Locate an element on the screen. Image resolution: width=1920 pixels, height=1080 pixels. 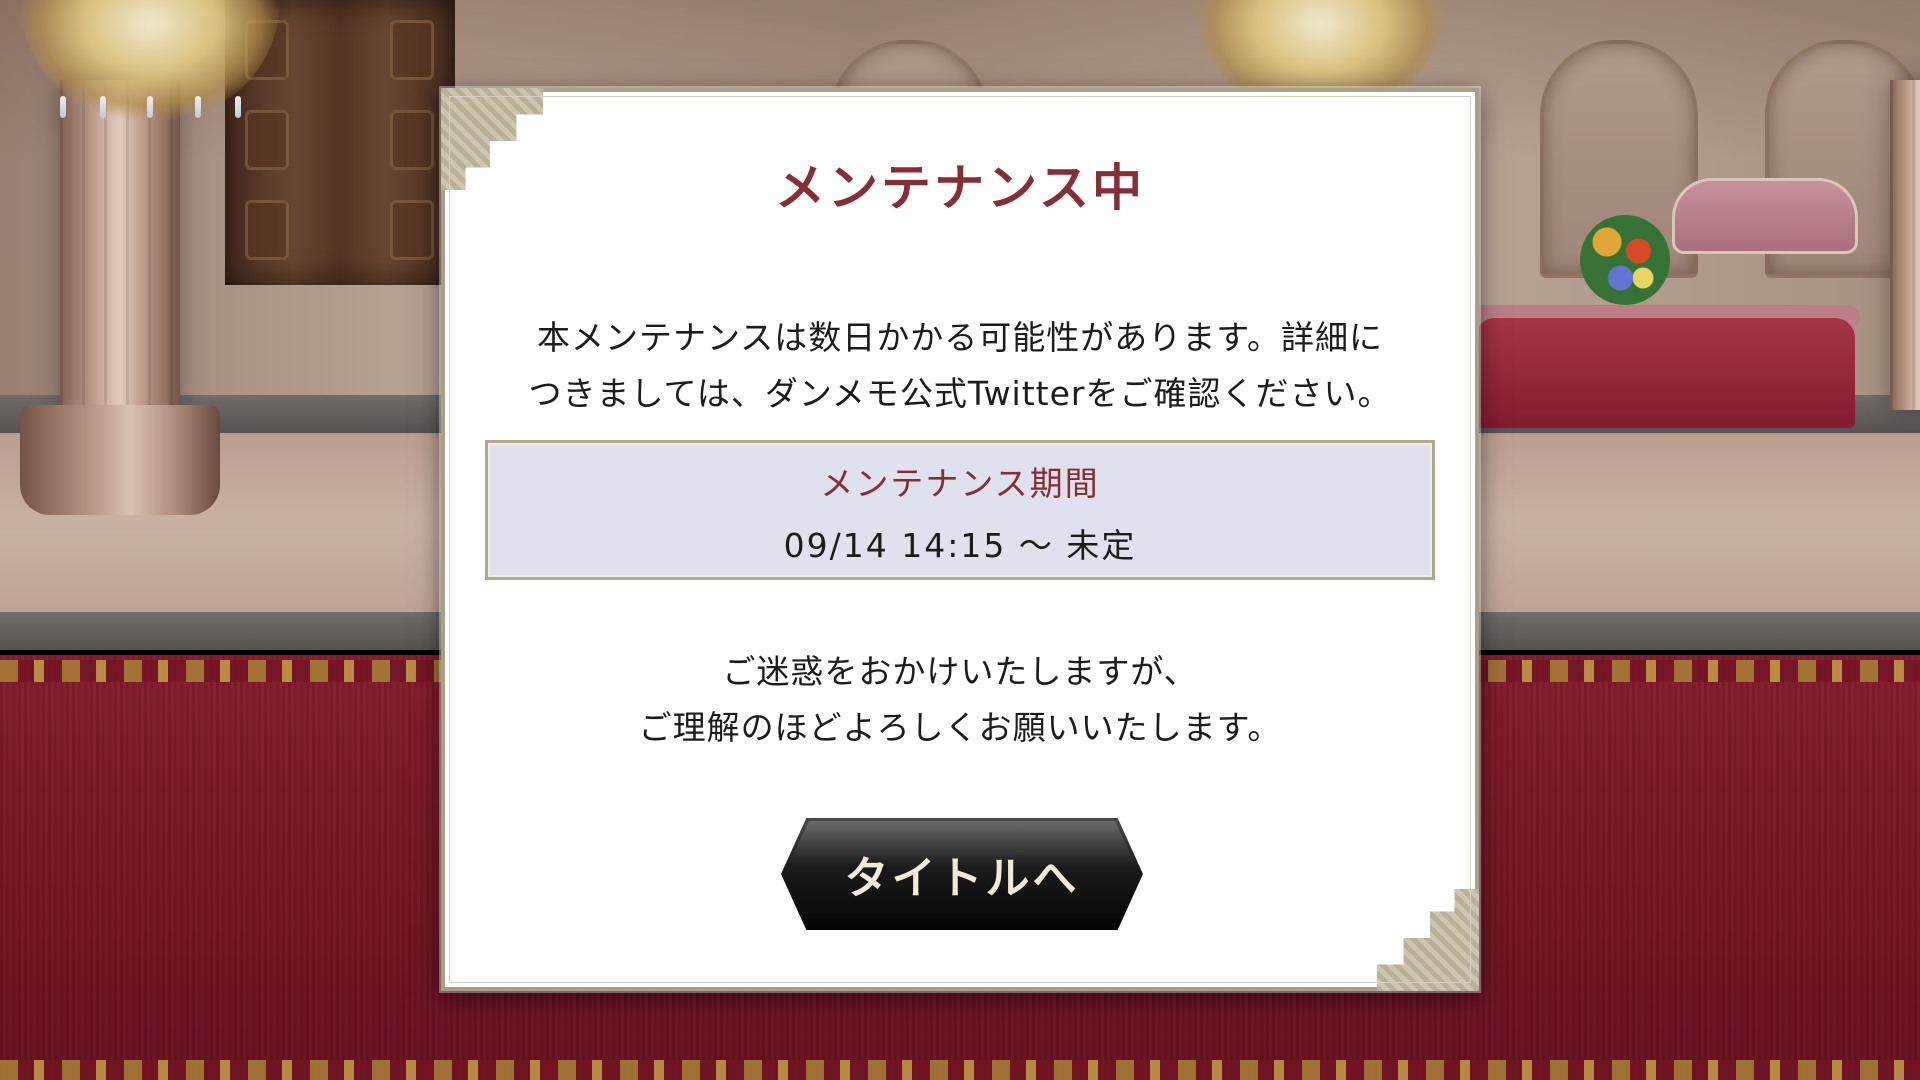
message-line-1: 本メンテナンスは数日かかる可能性があります。詳細に is located at coordinates (960, 337).